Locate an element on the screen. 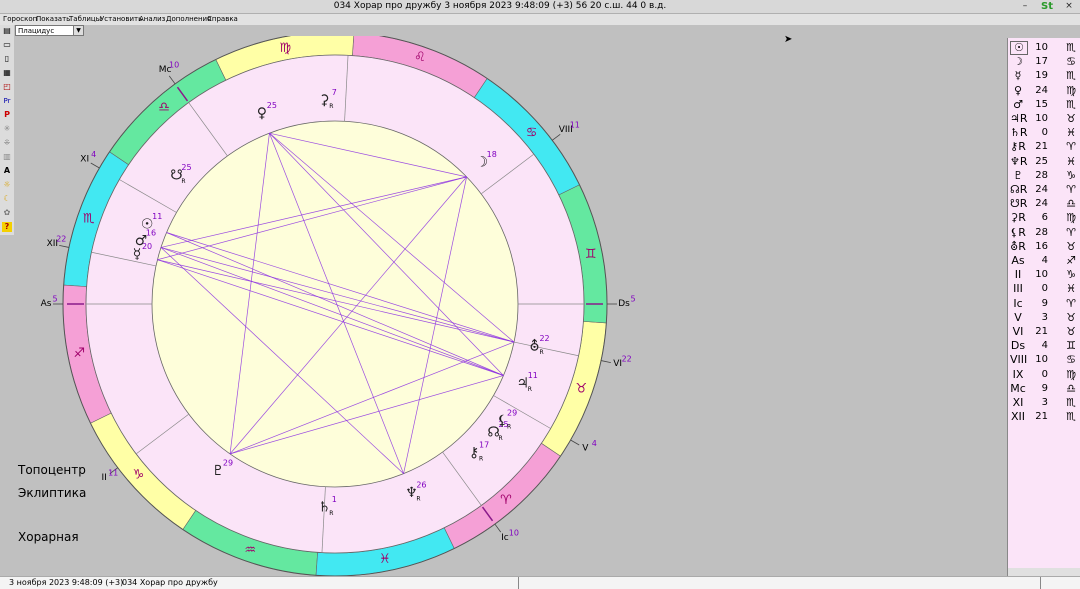 This screenshot has width=1080, height=589. table-row: ☉10♏ is located at coordinates (1044, 48).